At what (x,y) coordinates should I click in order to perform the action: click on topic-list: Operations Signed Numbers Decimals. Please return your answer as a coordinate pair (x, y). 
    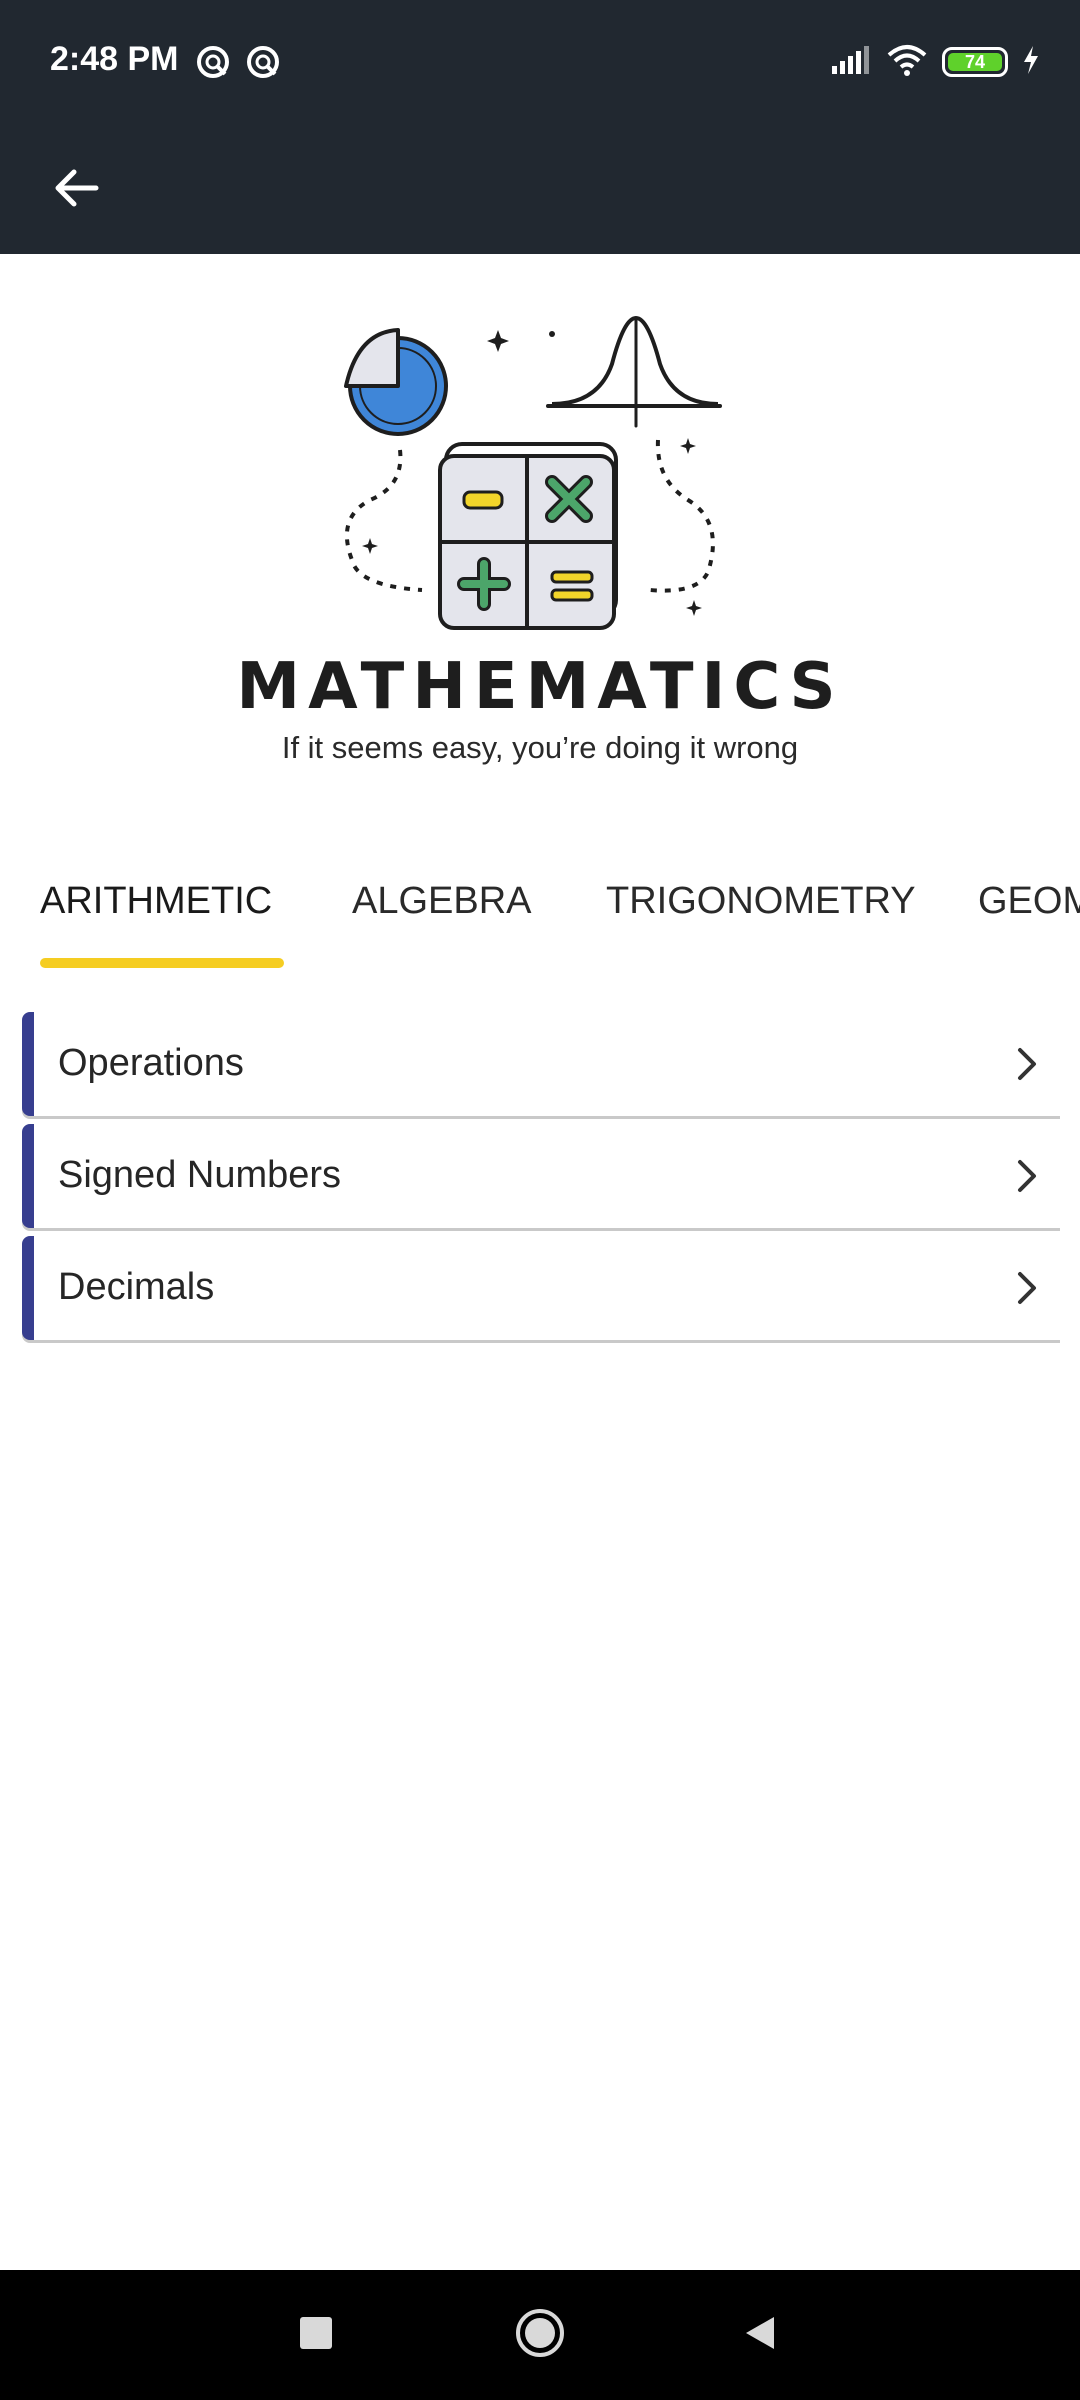
    Looking at the image, I should click on (541, 1180).